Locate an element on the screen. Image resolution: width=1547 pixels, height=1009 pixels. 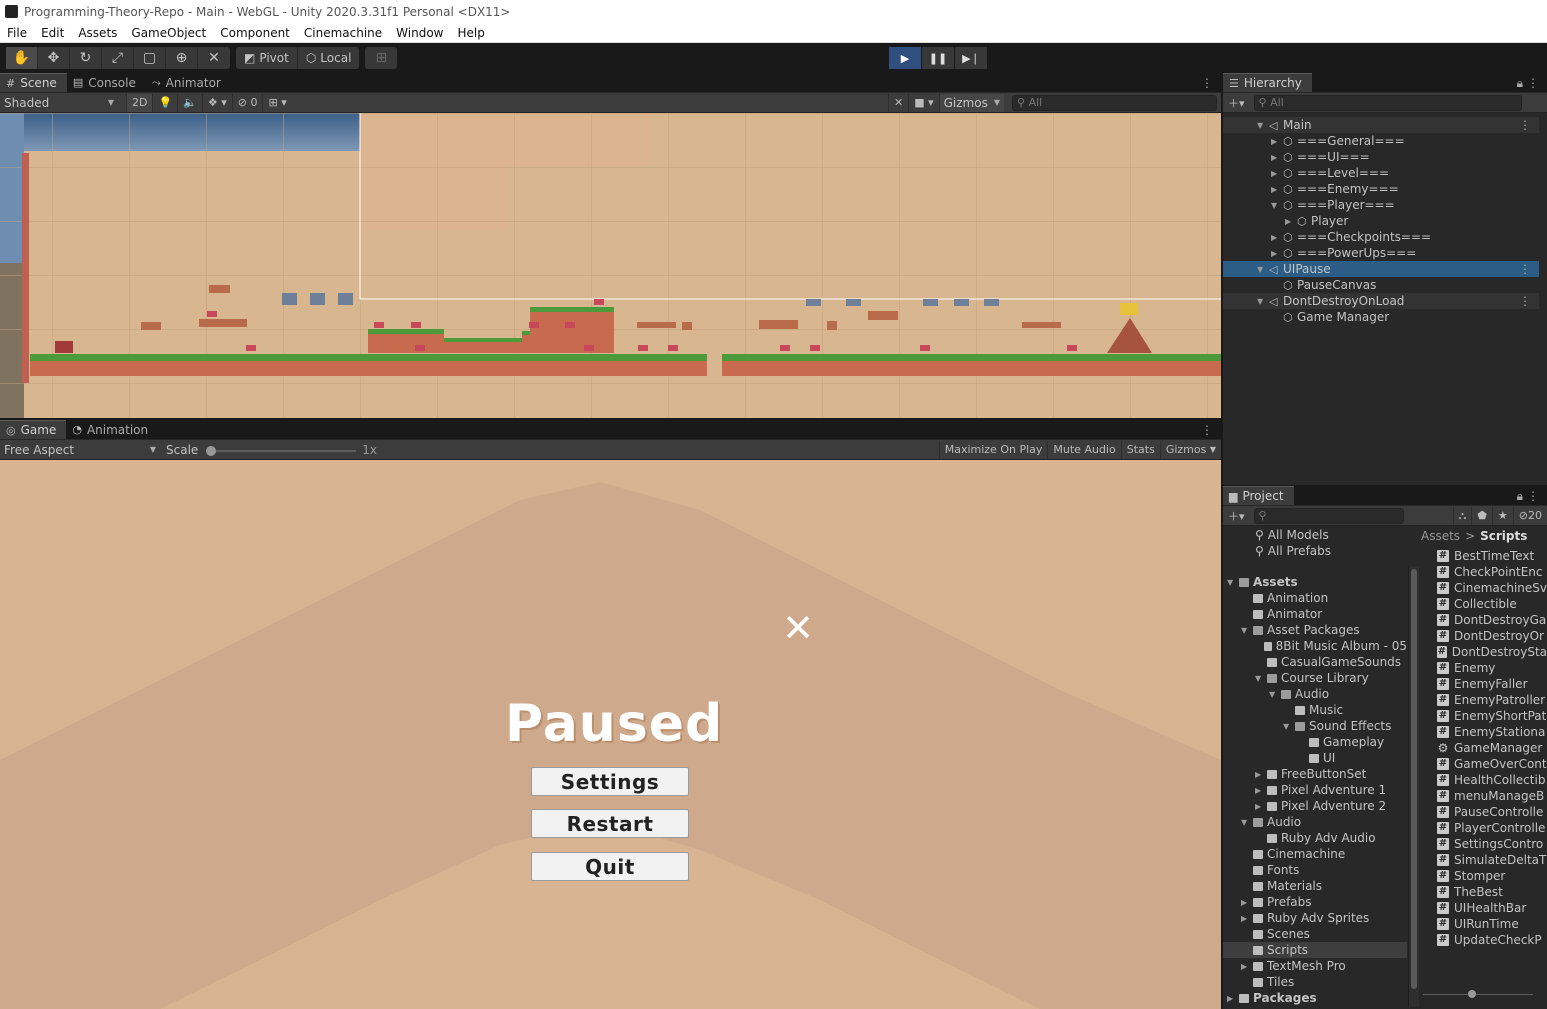
script-file-item: # DontDestroyOr is located at coordinates (1492, 636).